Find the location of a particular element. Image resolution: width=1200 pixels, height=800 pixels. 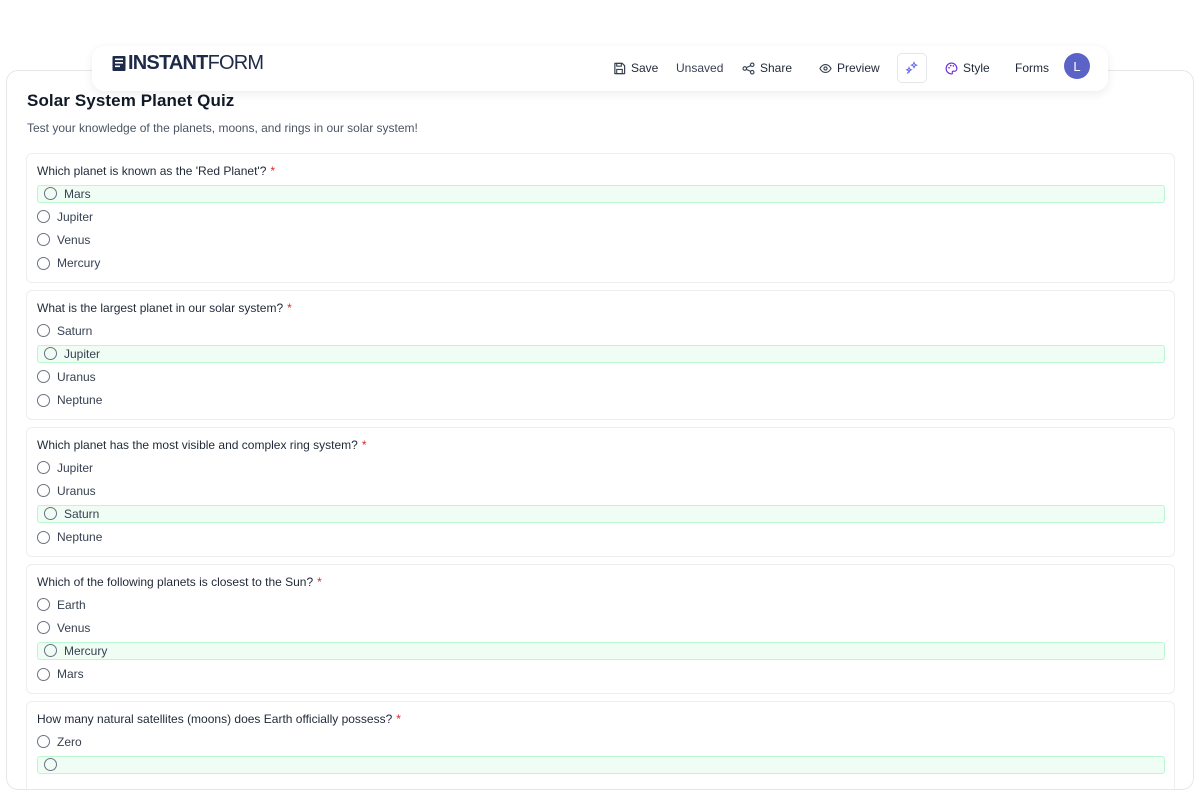

answer-option is located at coordinates (601, 764).